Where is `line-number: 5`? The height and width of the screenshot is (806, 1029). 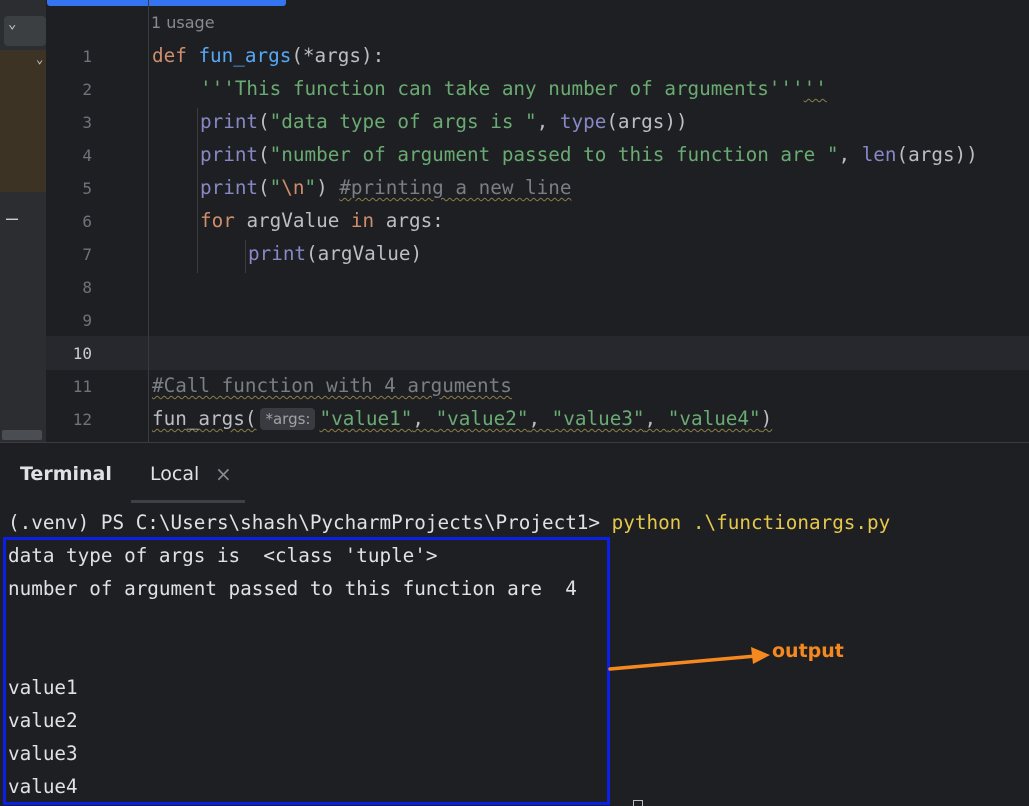 line-number: 5 is located at coordinates (87, 188).